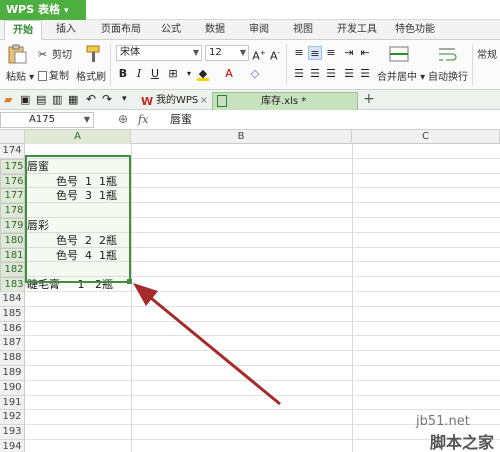 This screenshot has width=500, height=452. Describe the element at coordinates (462, 442) in the screenshot. I see `watermark-logo-text: 脚本之家` at that location.